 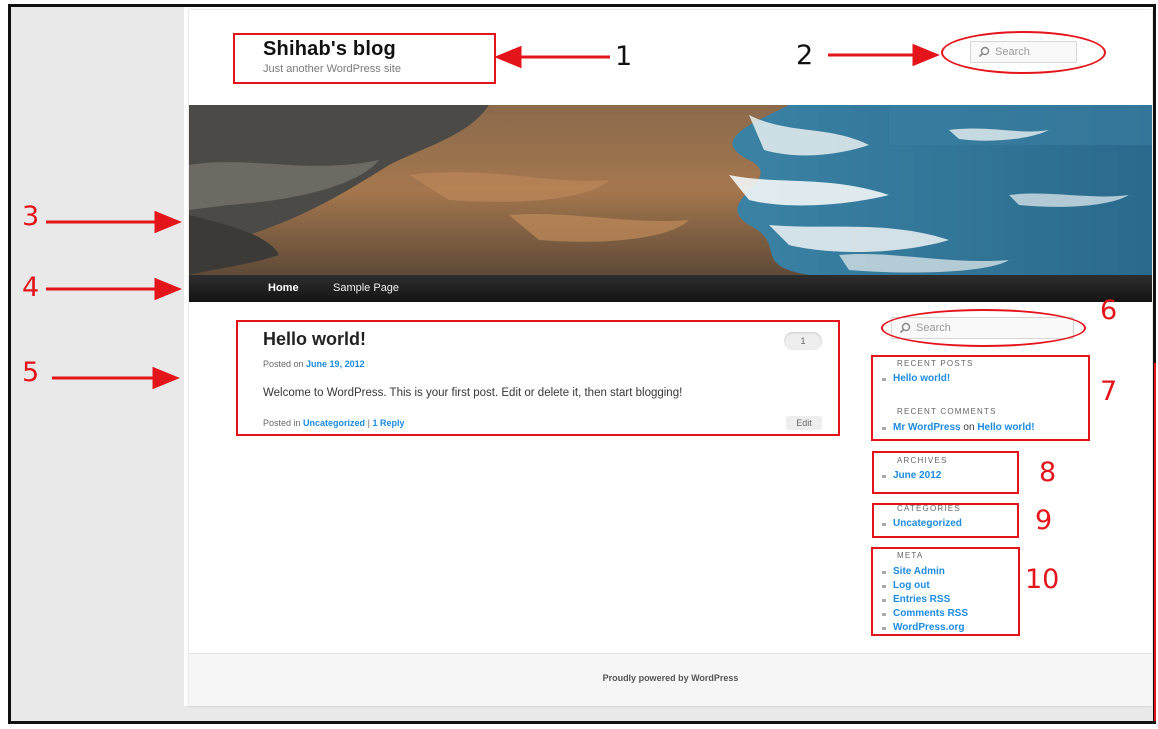 What do you see at coordinates (805, 55) in the screenshot?
I see `annotation-label-2: 2` at bounding box center [805, 55].